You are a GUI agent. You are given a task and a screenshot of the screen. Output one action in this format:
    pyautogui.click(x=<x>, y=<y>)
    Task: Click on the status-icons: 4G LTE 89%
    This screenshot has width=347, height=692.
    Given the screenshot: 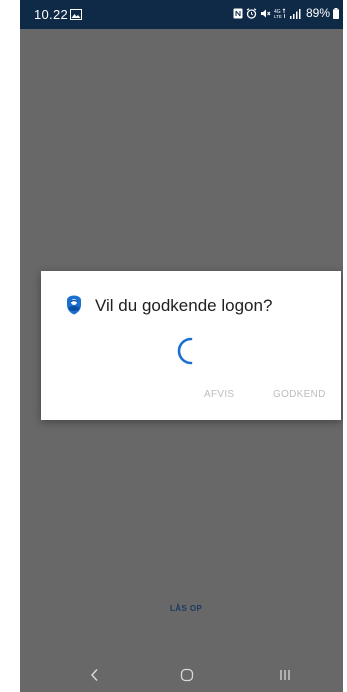 What is the action you would take?
    pyautogui.click(x=286, y=13)
    